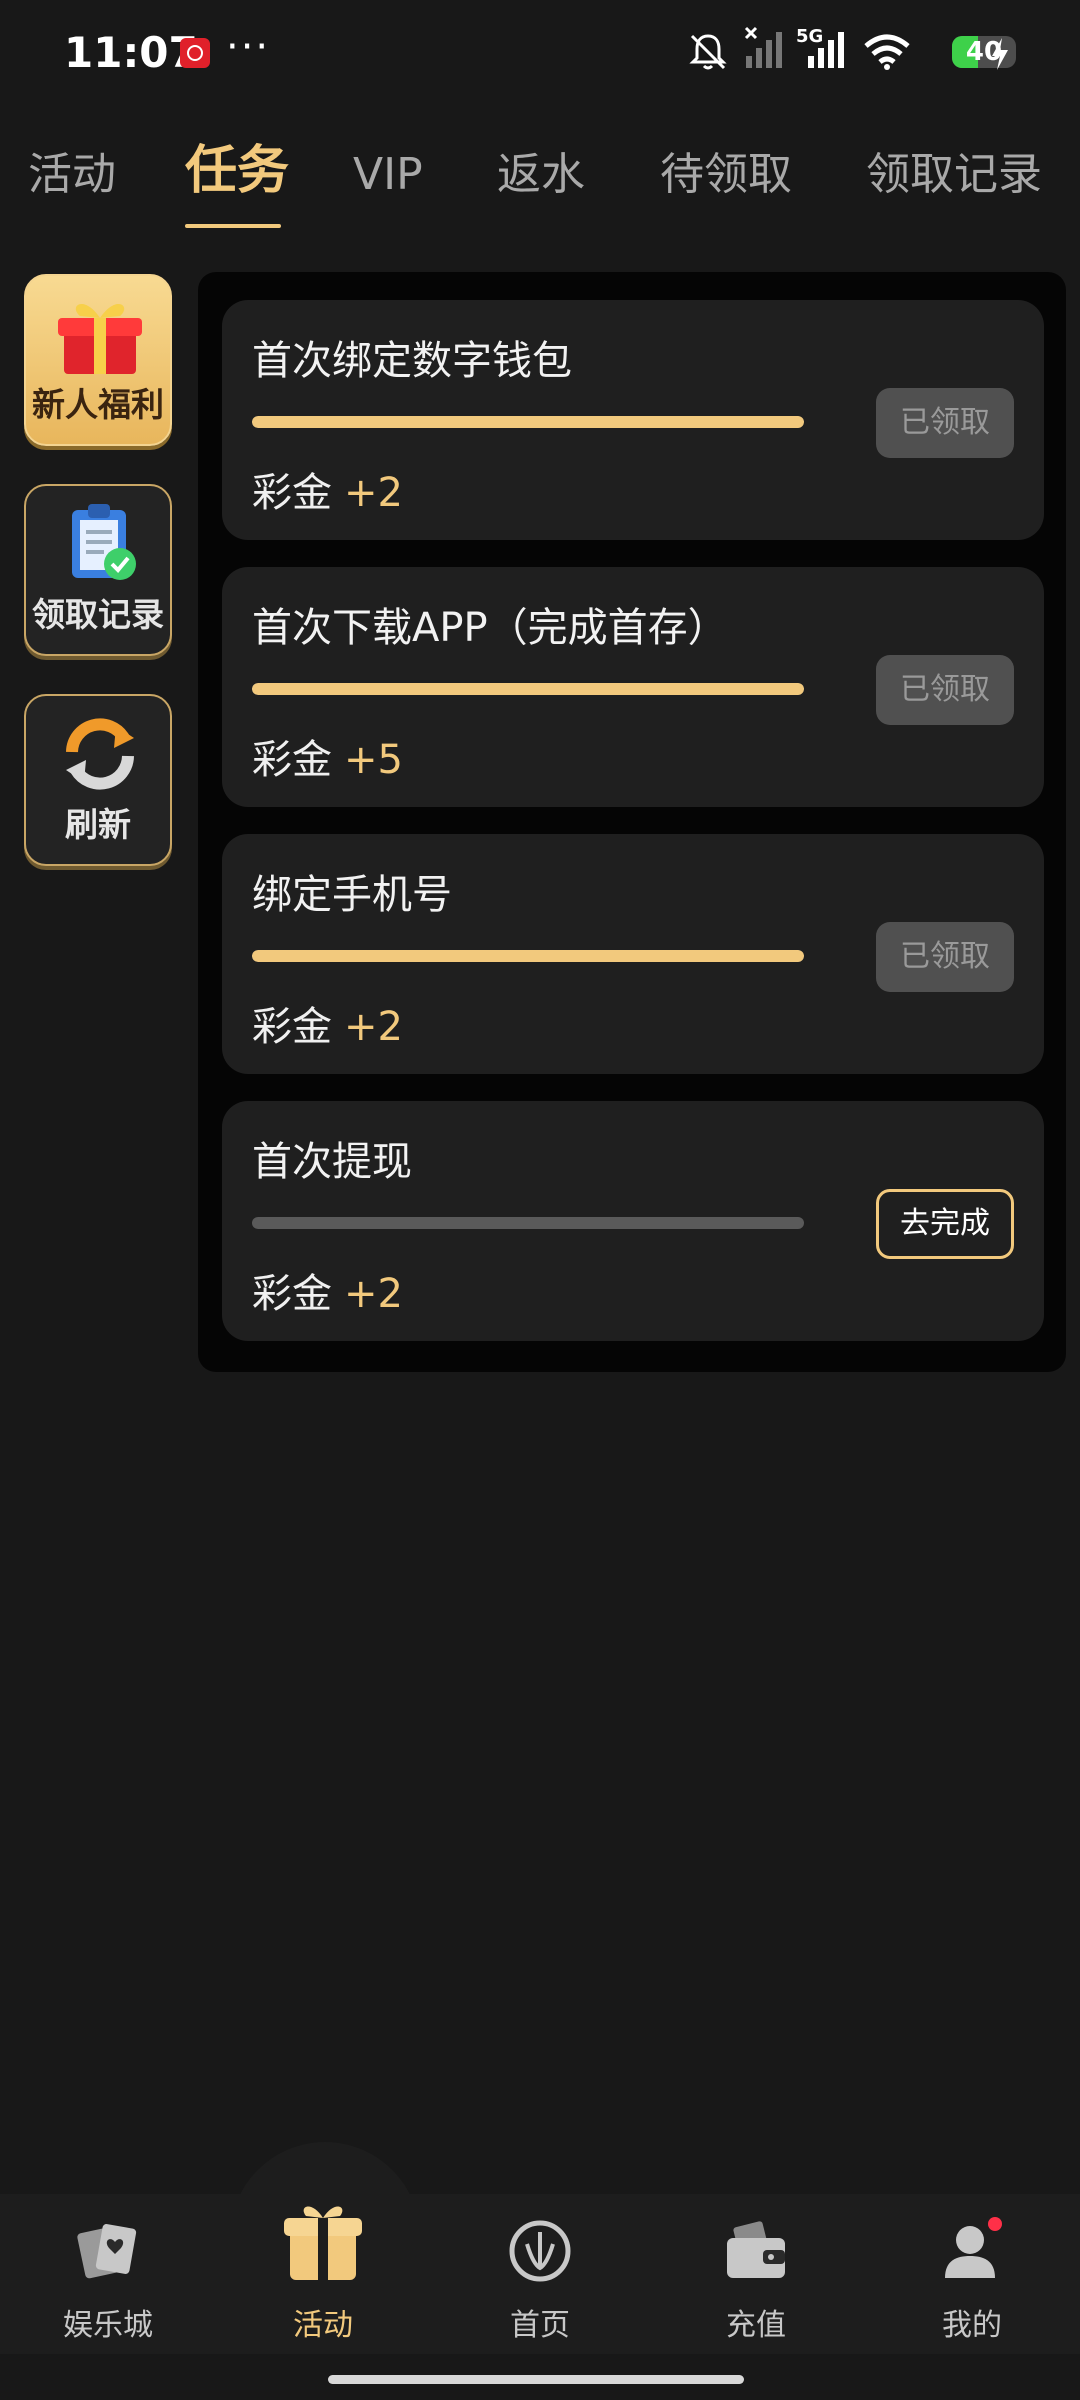 The image size is (1080, 2400). What do you see at coordinates (352, 895) in the screenshot?
I see `task-title: 绑定手机号` at bounding box center [352, 895].